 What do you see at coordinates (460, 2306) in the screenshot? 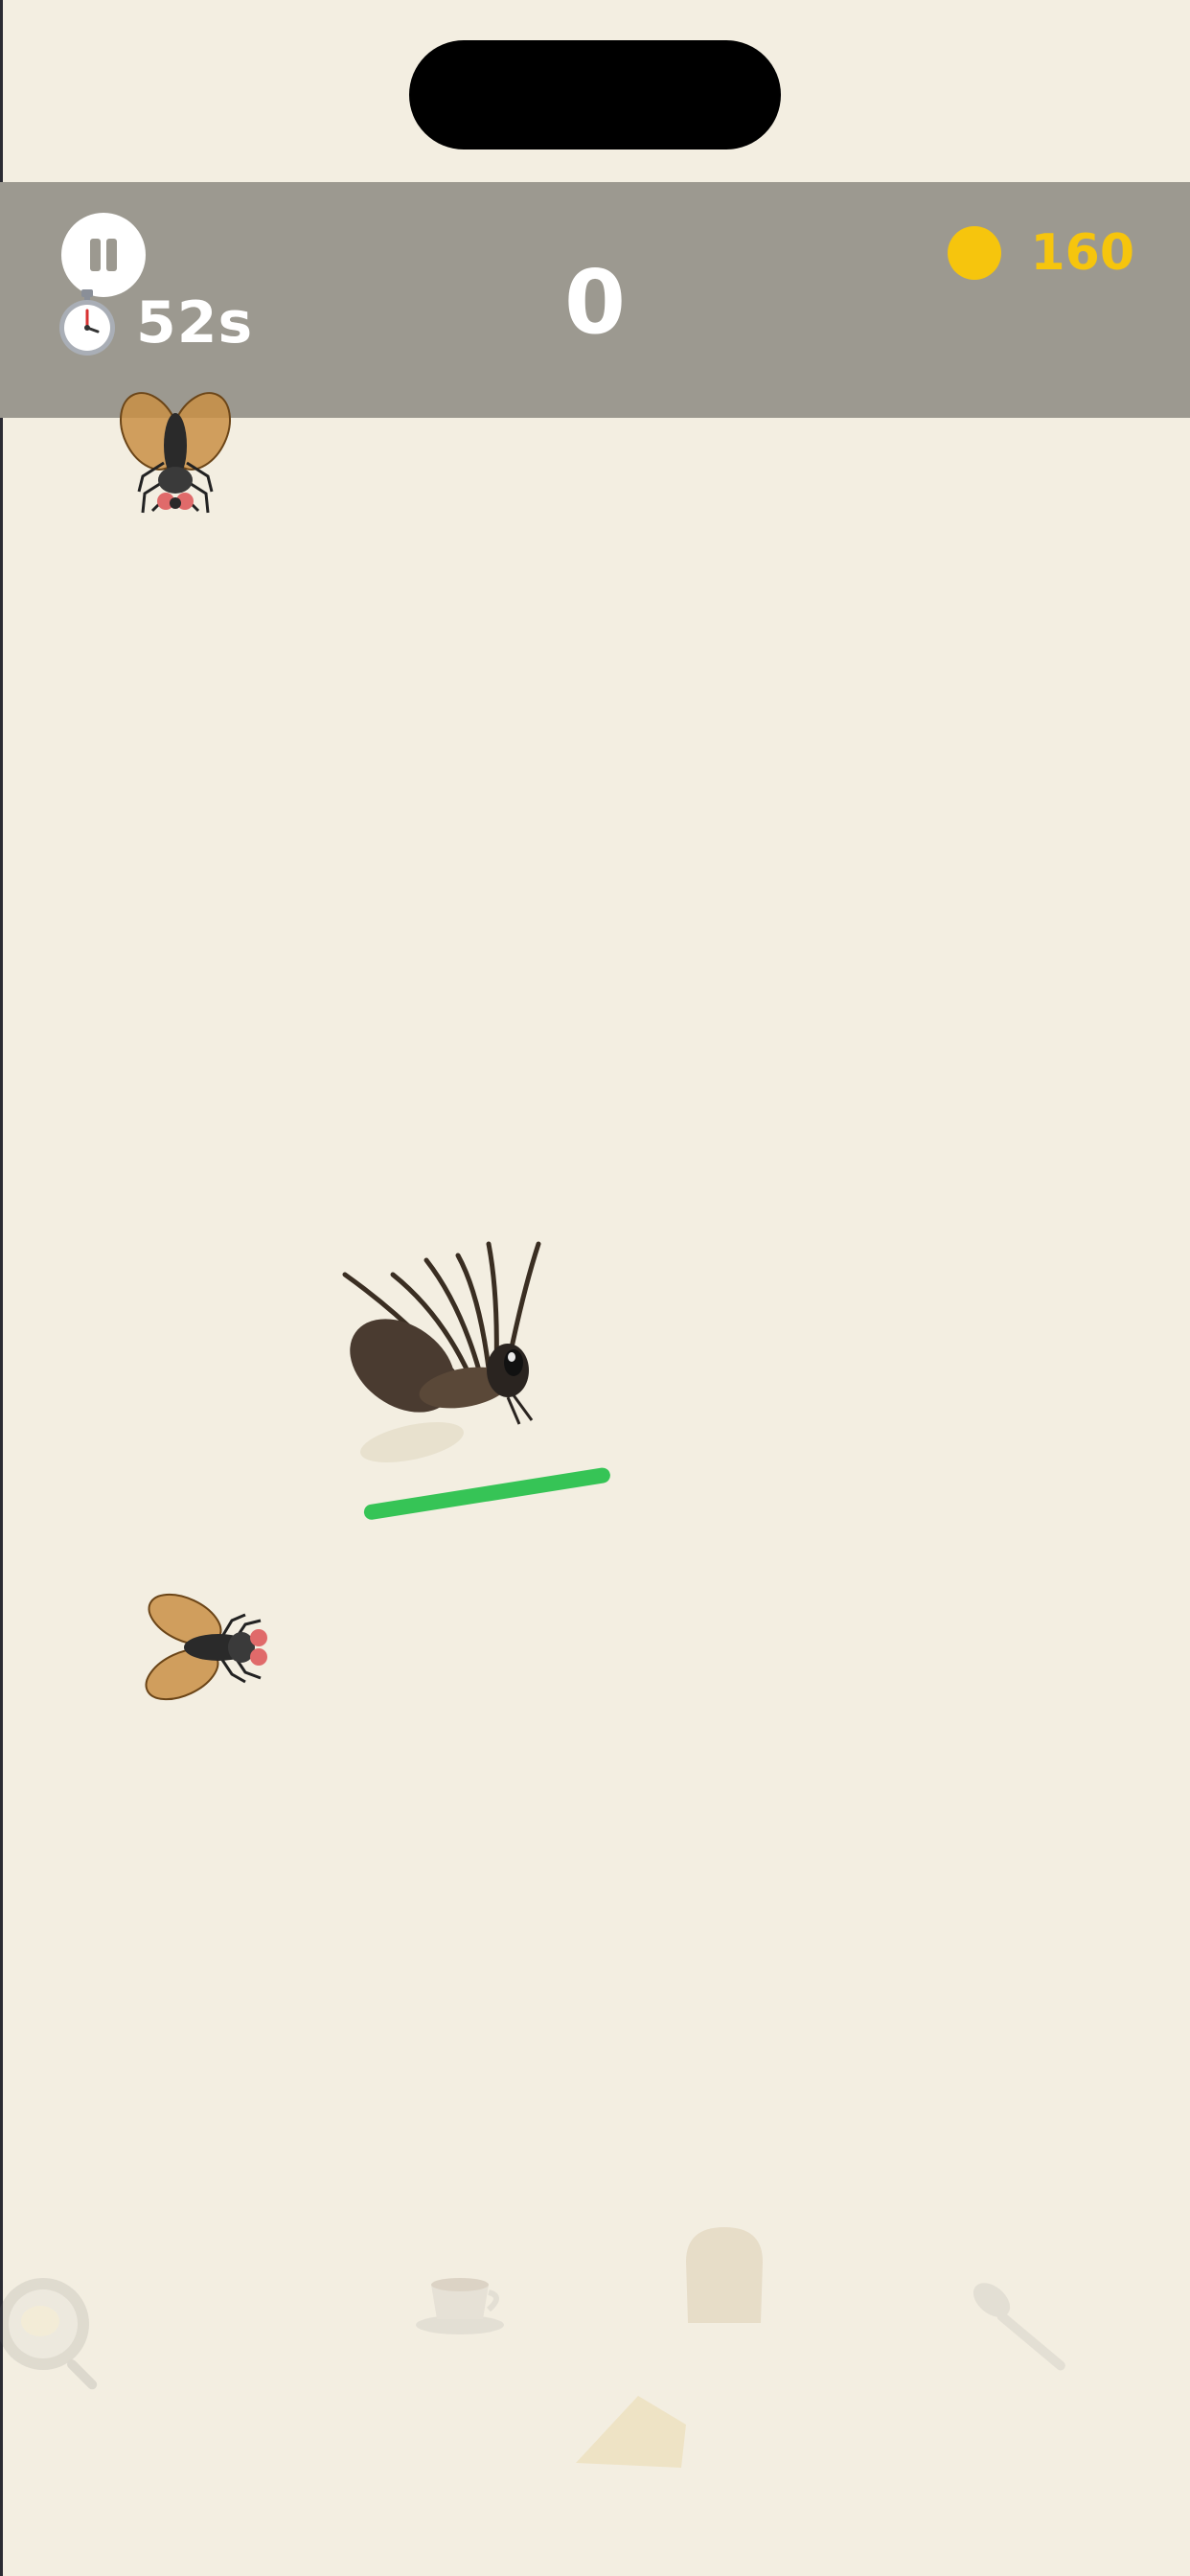
I see `coffee-cup-icon` at bounding box center [460, 2306].